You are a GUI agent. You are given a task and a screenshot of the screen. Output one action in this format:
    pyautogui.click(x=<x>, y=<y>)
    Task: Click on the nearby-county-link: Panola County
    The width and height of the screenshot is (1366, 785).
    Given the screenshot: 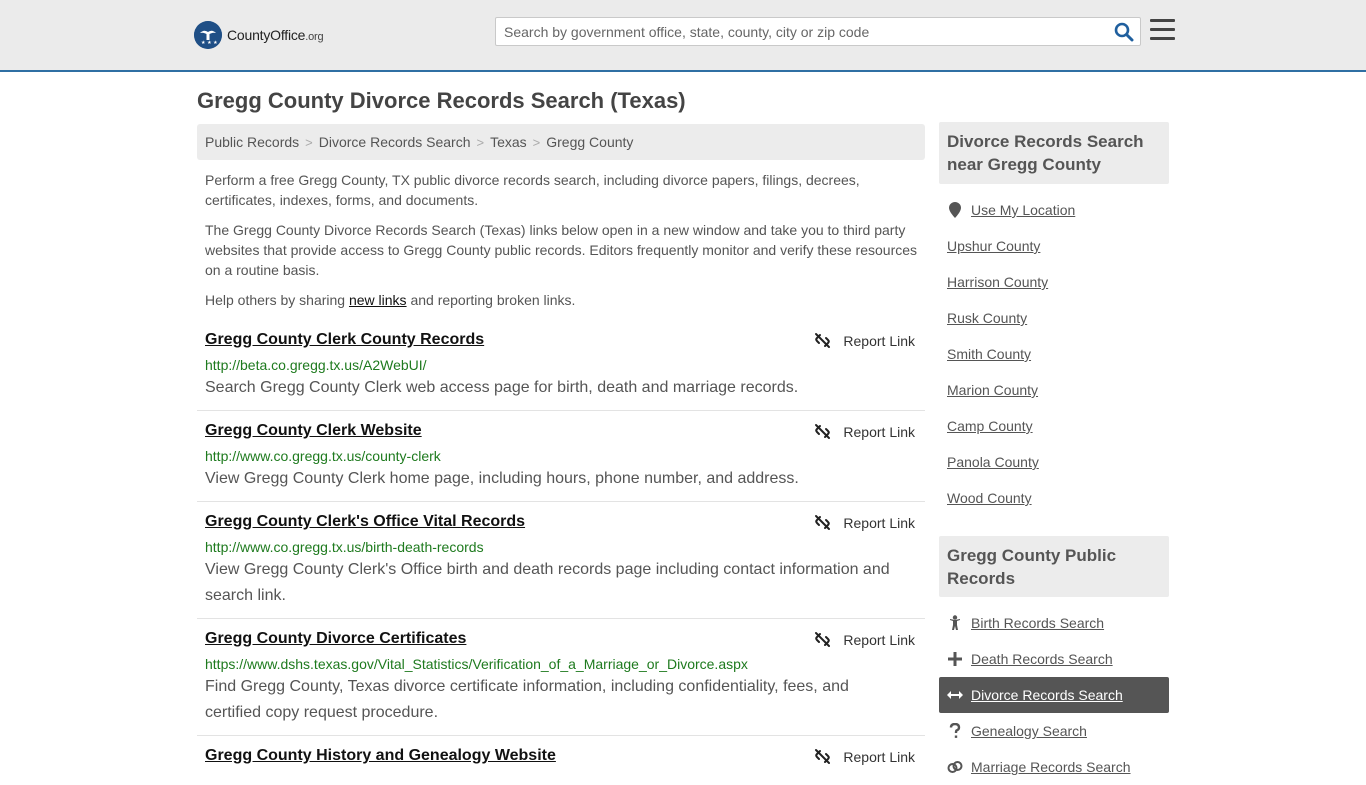 What is the action you would take?
    pyautogui.click(x=993, y=462)
    